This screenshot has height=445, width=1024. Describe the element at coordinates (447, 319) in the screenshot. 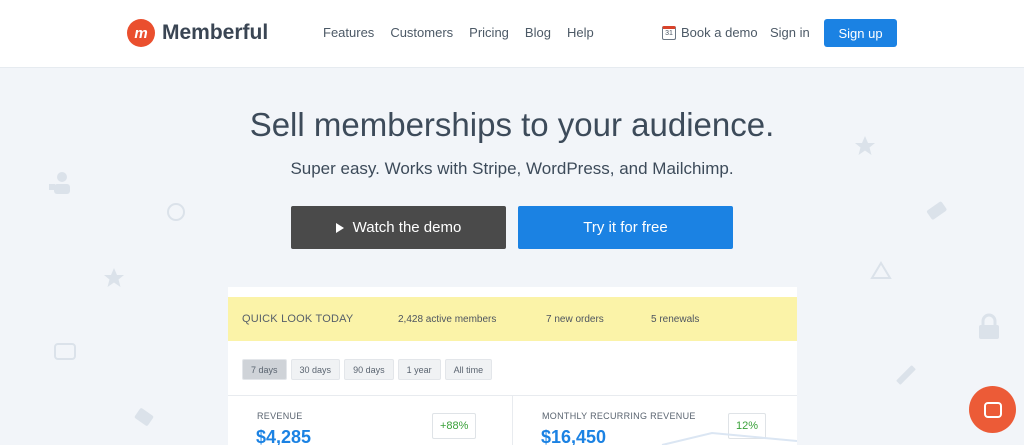

I see `active-members-stat: 2,428 active members` at that location.